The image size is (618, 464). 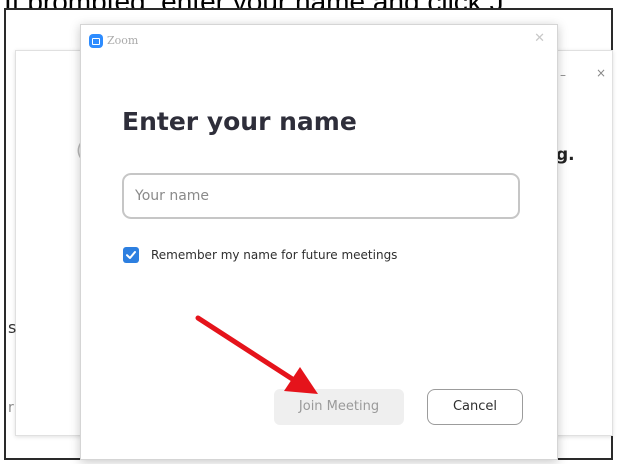 What do you see at coordinates (565, 155) in the screenshot?
I see `background-text-fragment: g.` at bounding box center [565, 155].